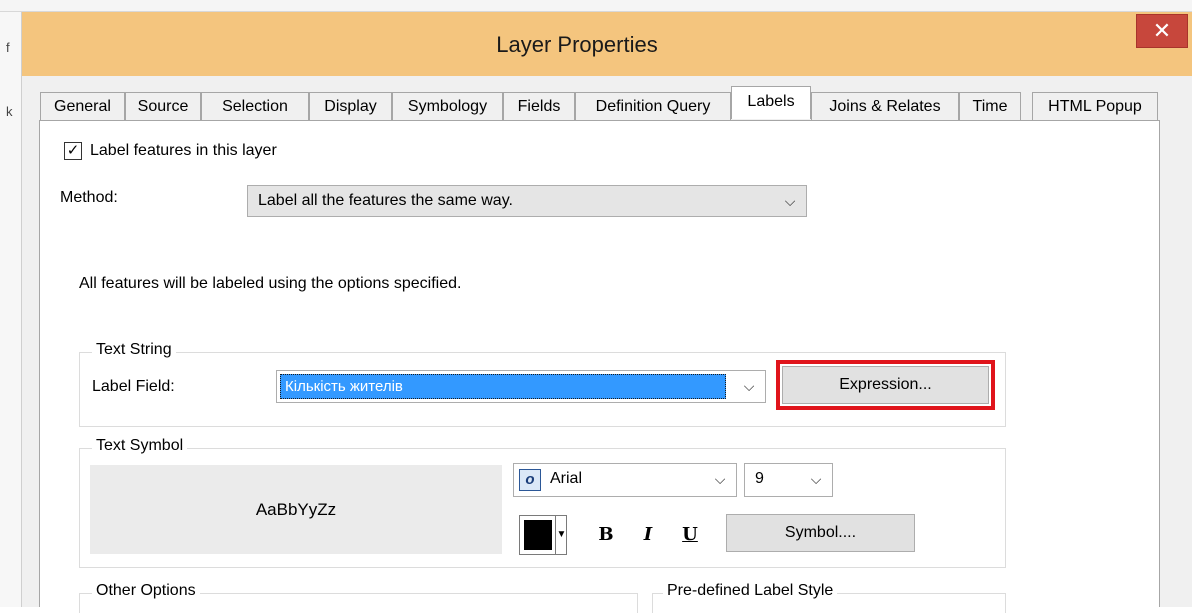 Image resolution: width=1192 pixels, height=613 pixels. I want to click on underline-button: U, so click(690, 535).